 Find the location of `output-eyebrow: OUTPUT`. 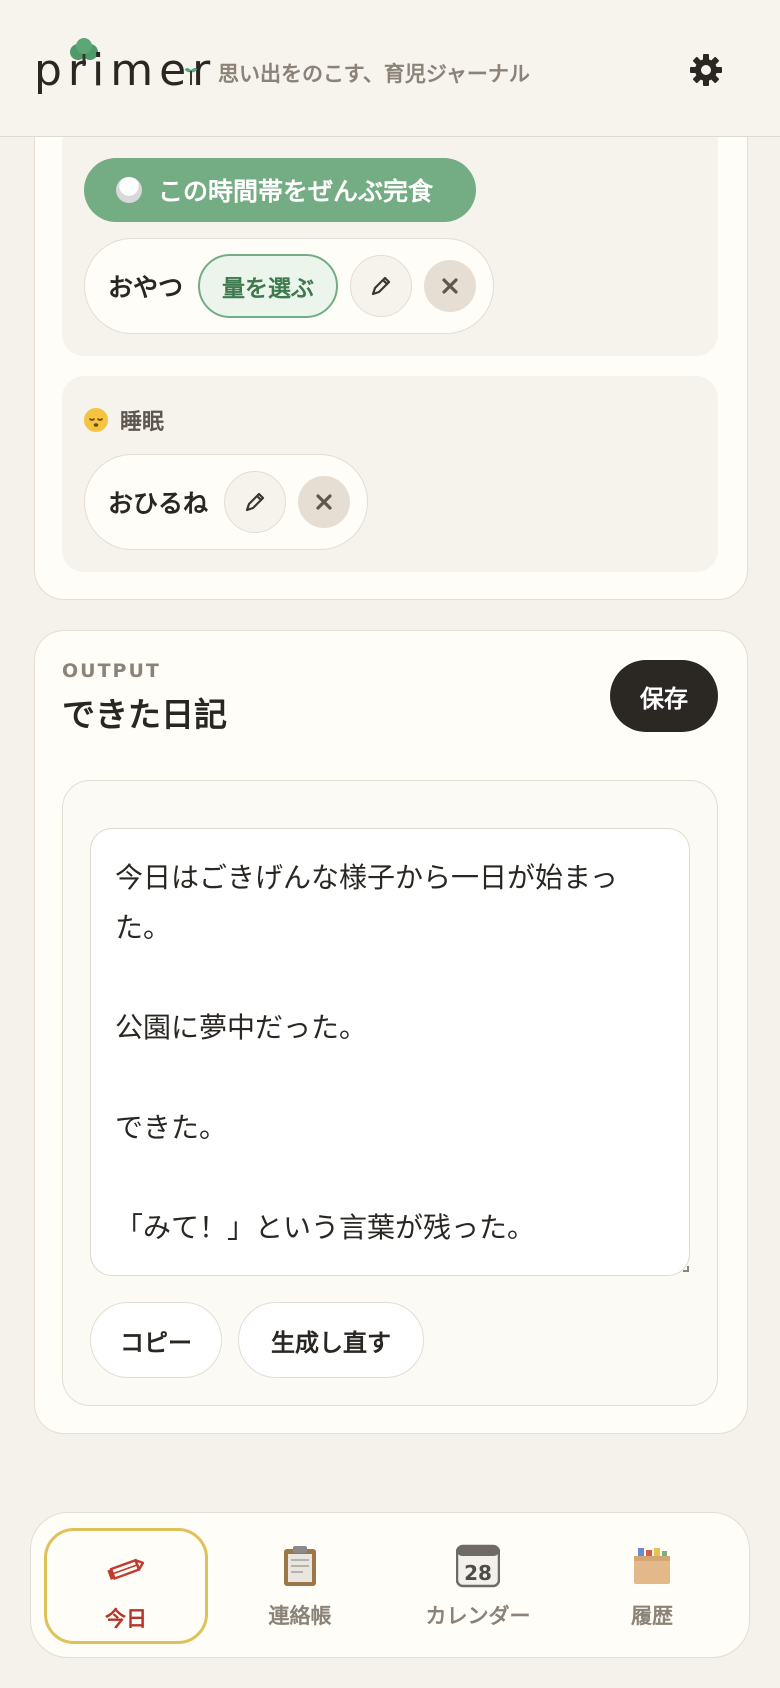

output-eyebrow: OUTPUT is located at coordinates (111, 671).